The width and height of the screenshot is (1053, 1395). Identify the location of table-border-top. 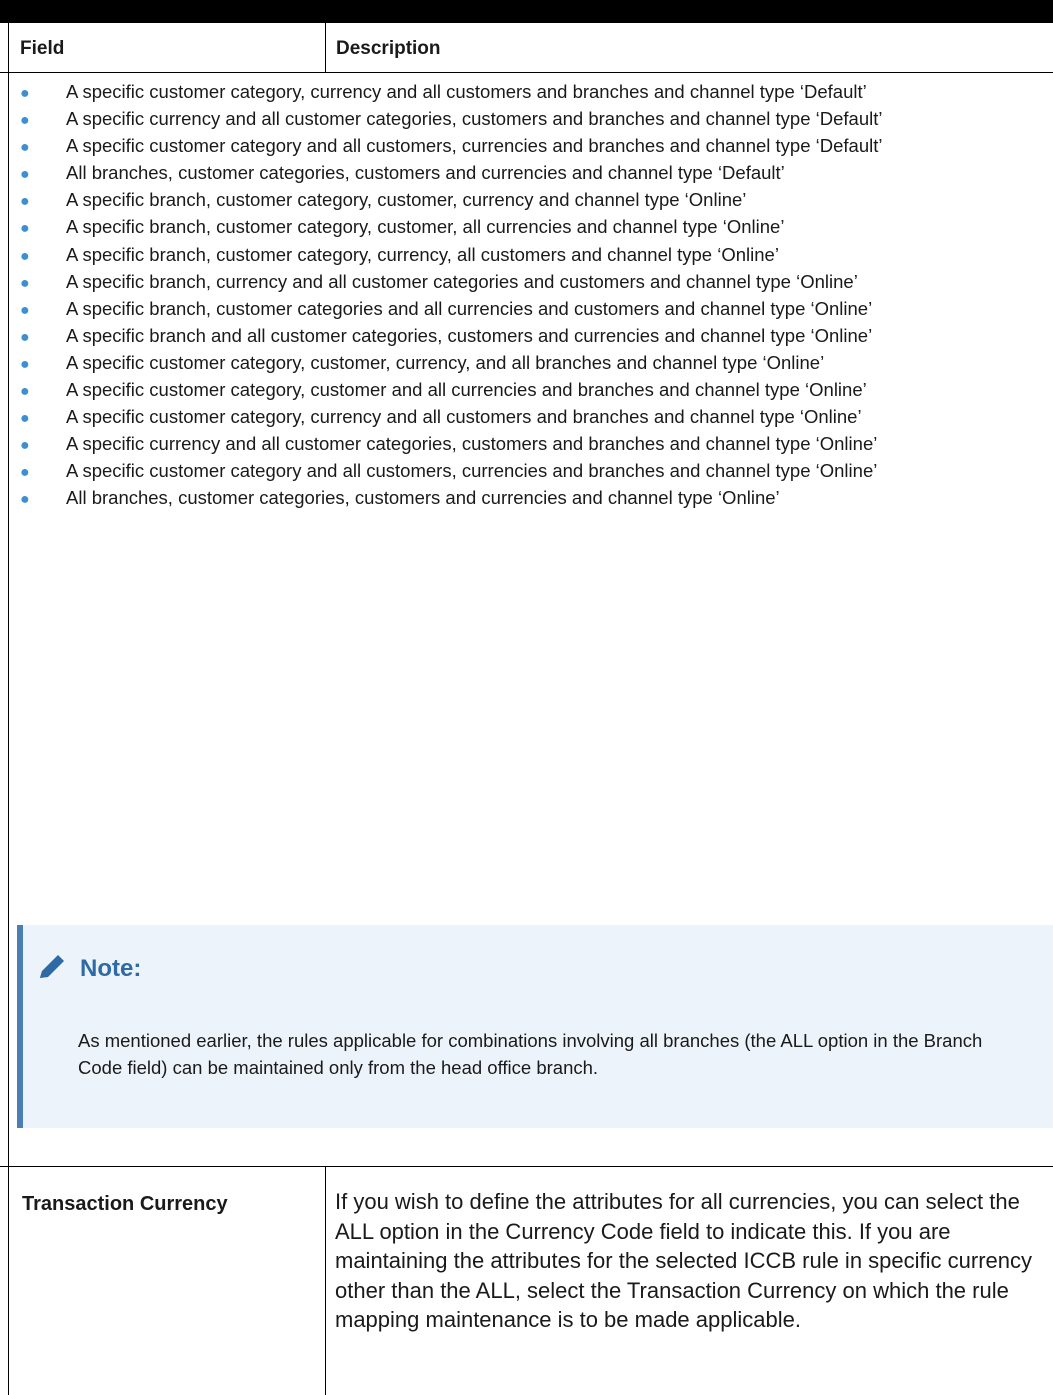
(526, 22).